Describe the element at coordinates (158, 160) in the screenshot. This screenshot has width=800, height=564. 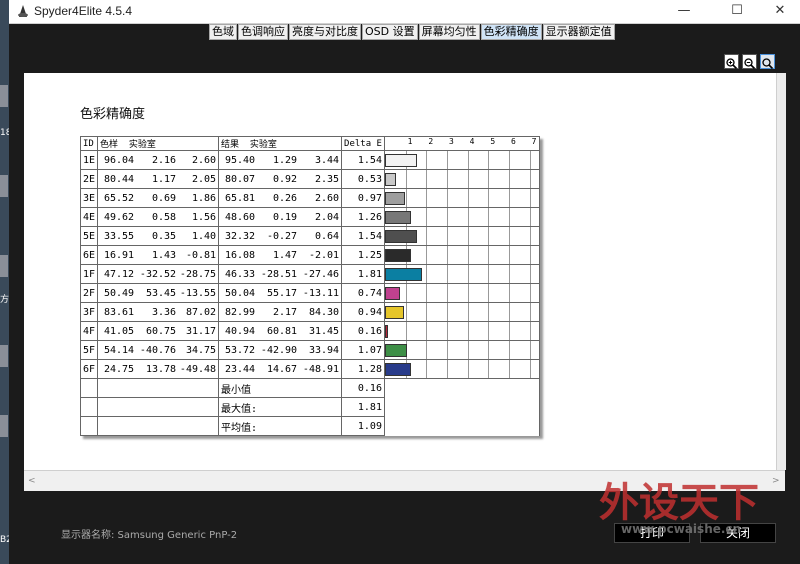
I see `sample-lab: 96.04 2.16 2.60` at that location.